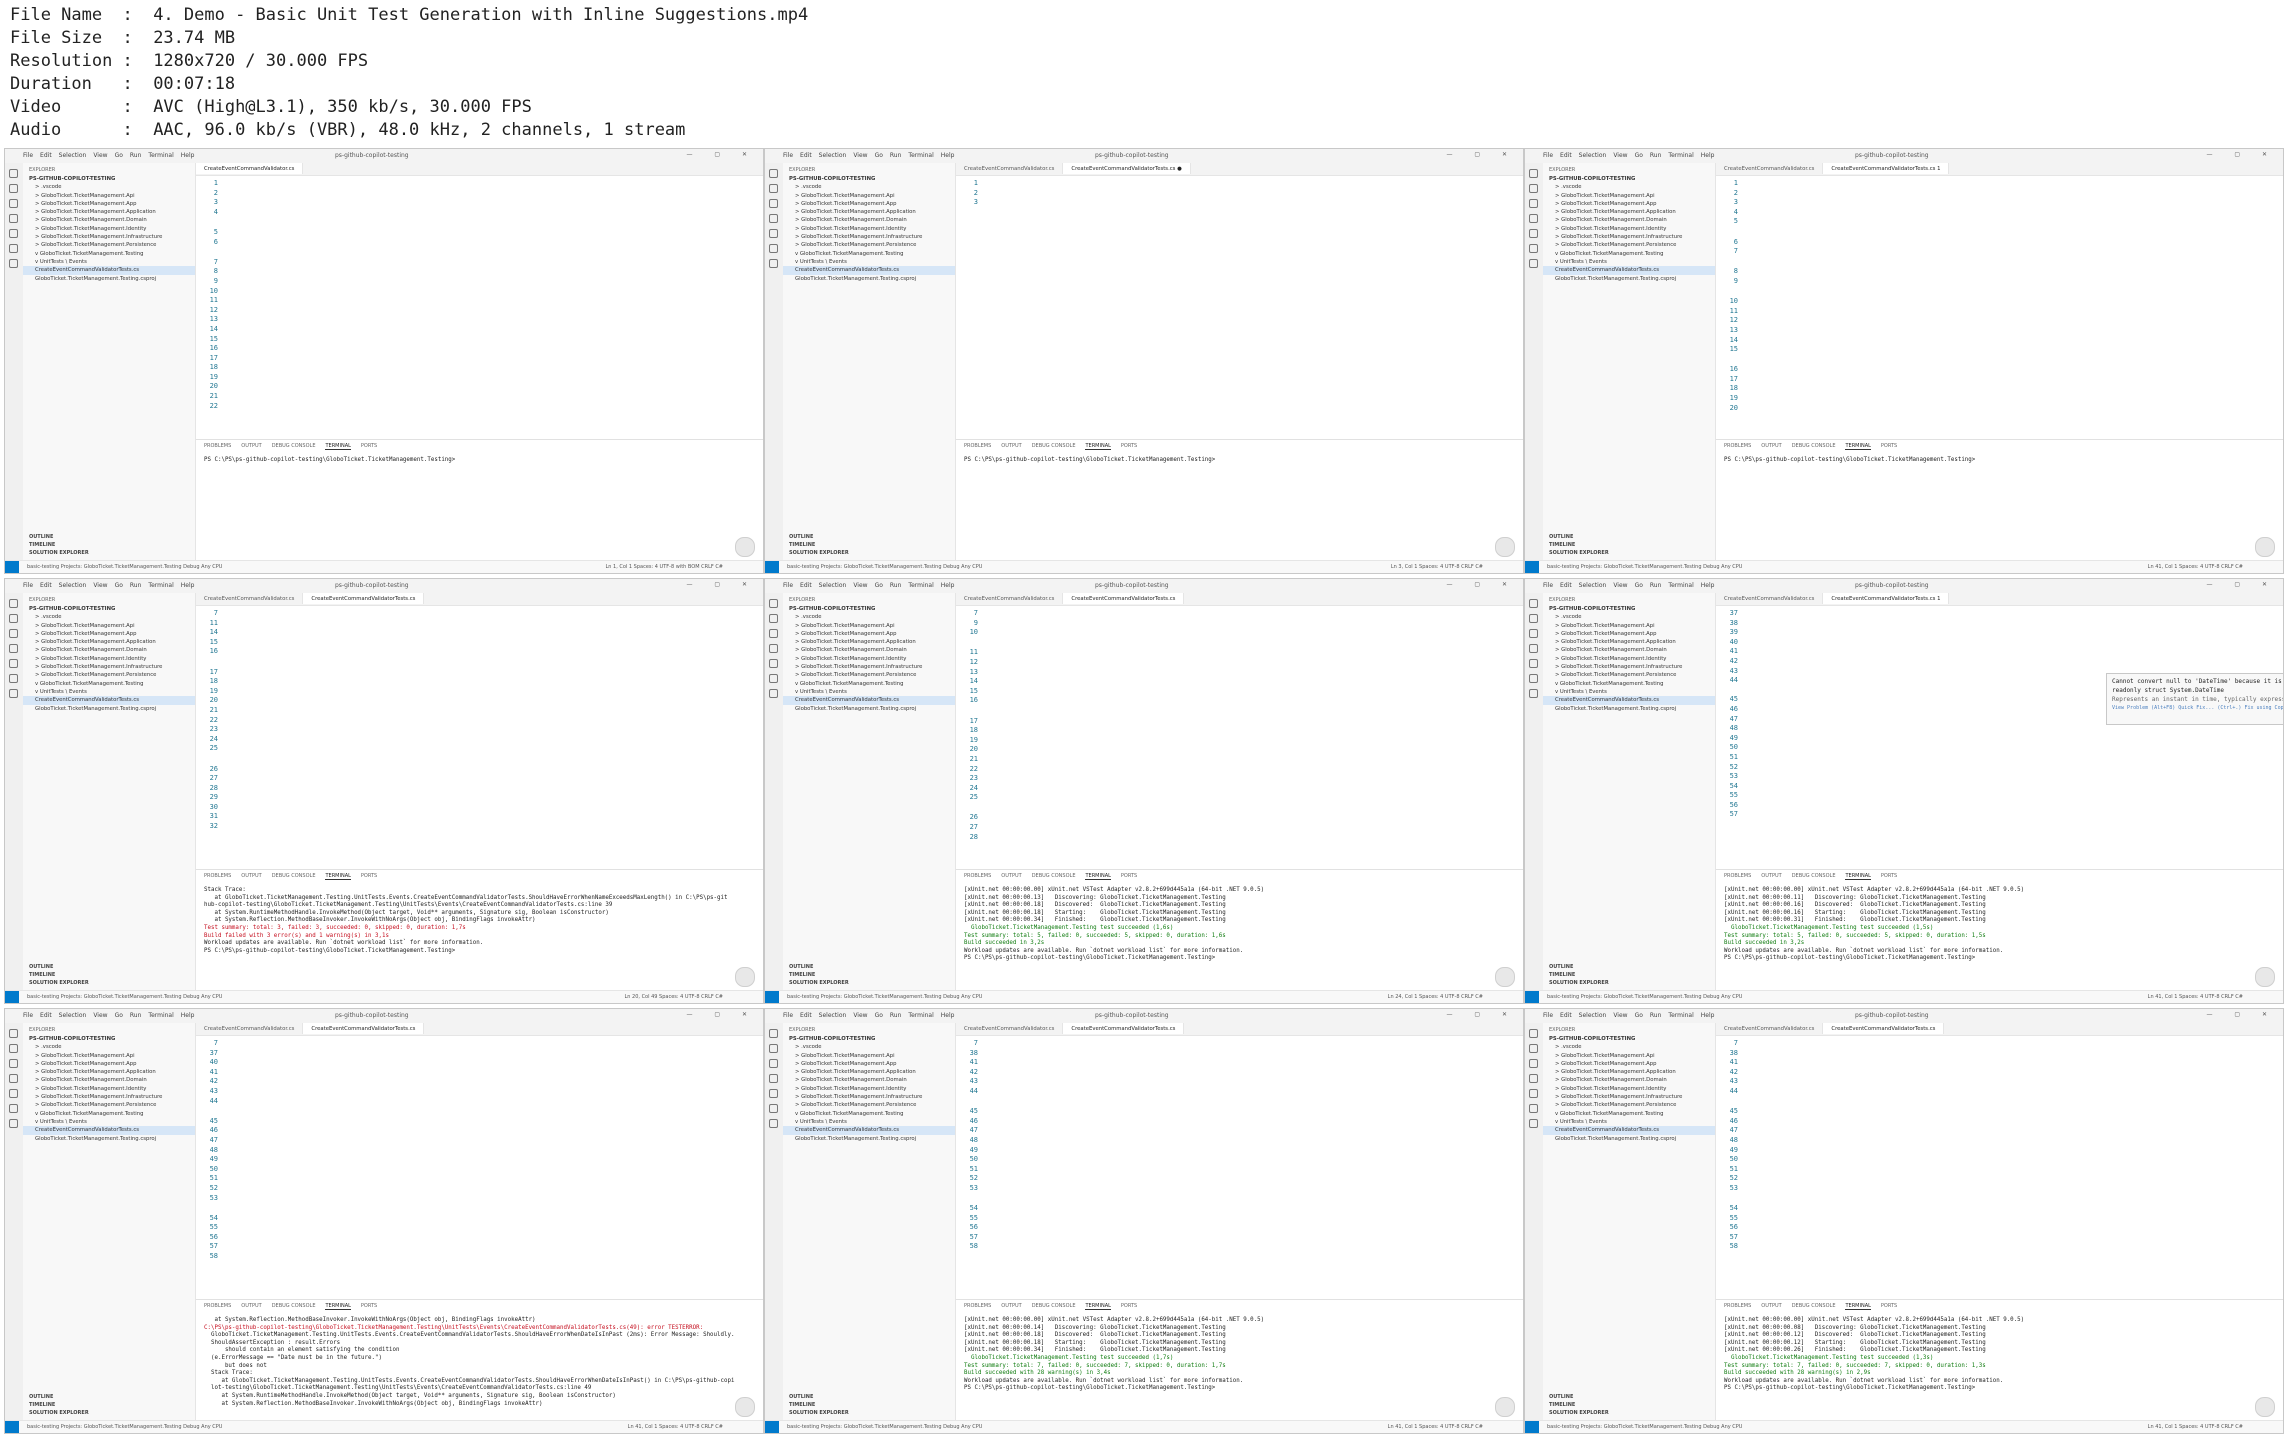 The width and height of the screenshot is (2287, 1439). Describe the element at coordinates (479, 387) in the screenshot. I see `code-line: 20` at that location.